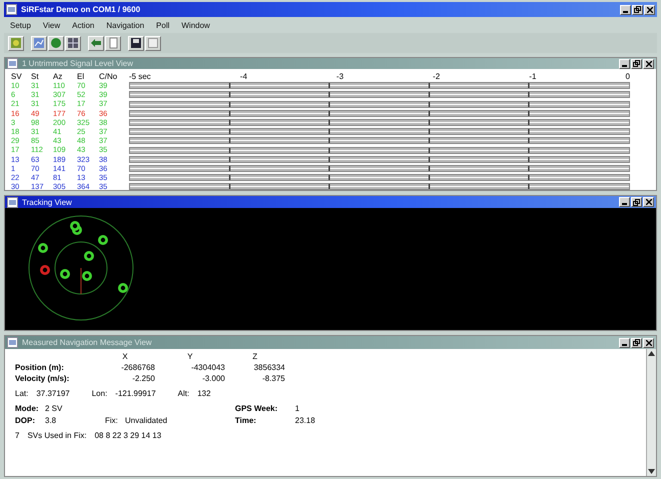 The image size is (661, 479). I want to click on document-icon, so click(113, 43).